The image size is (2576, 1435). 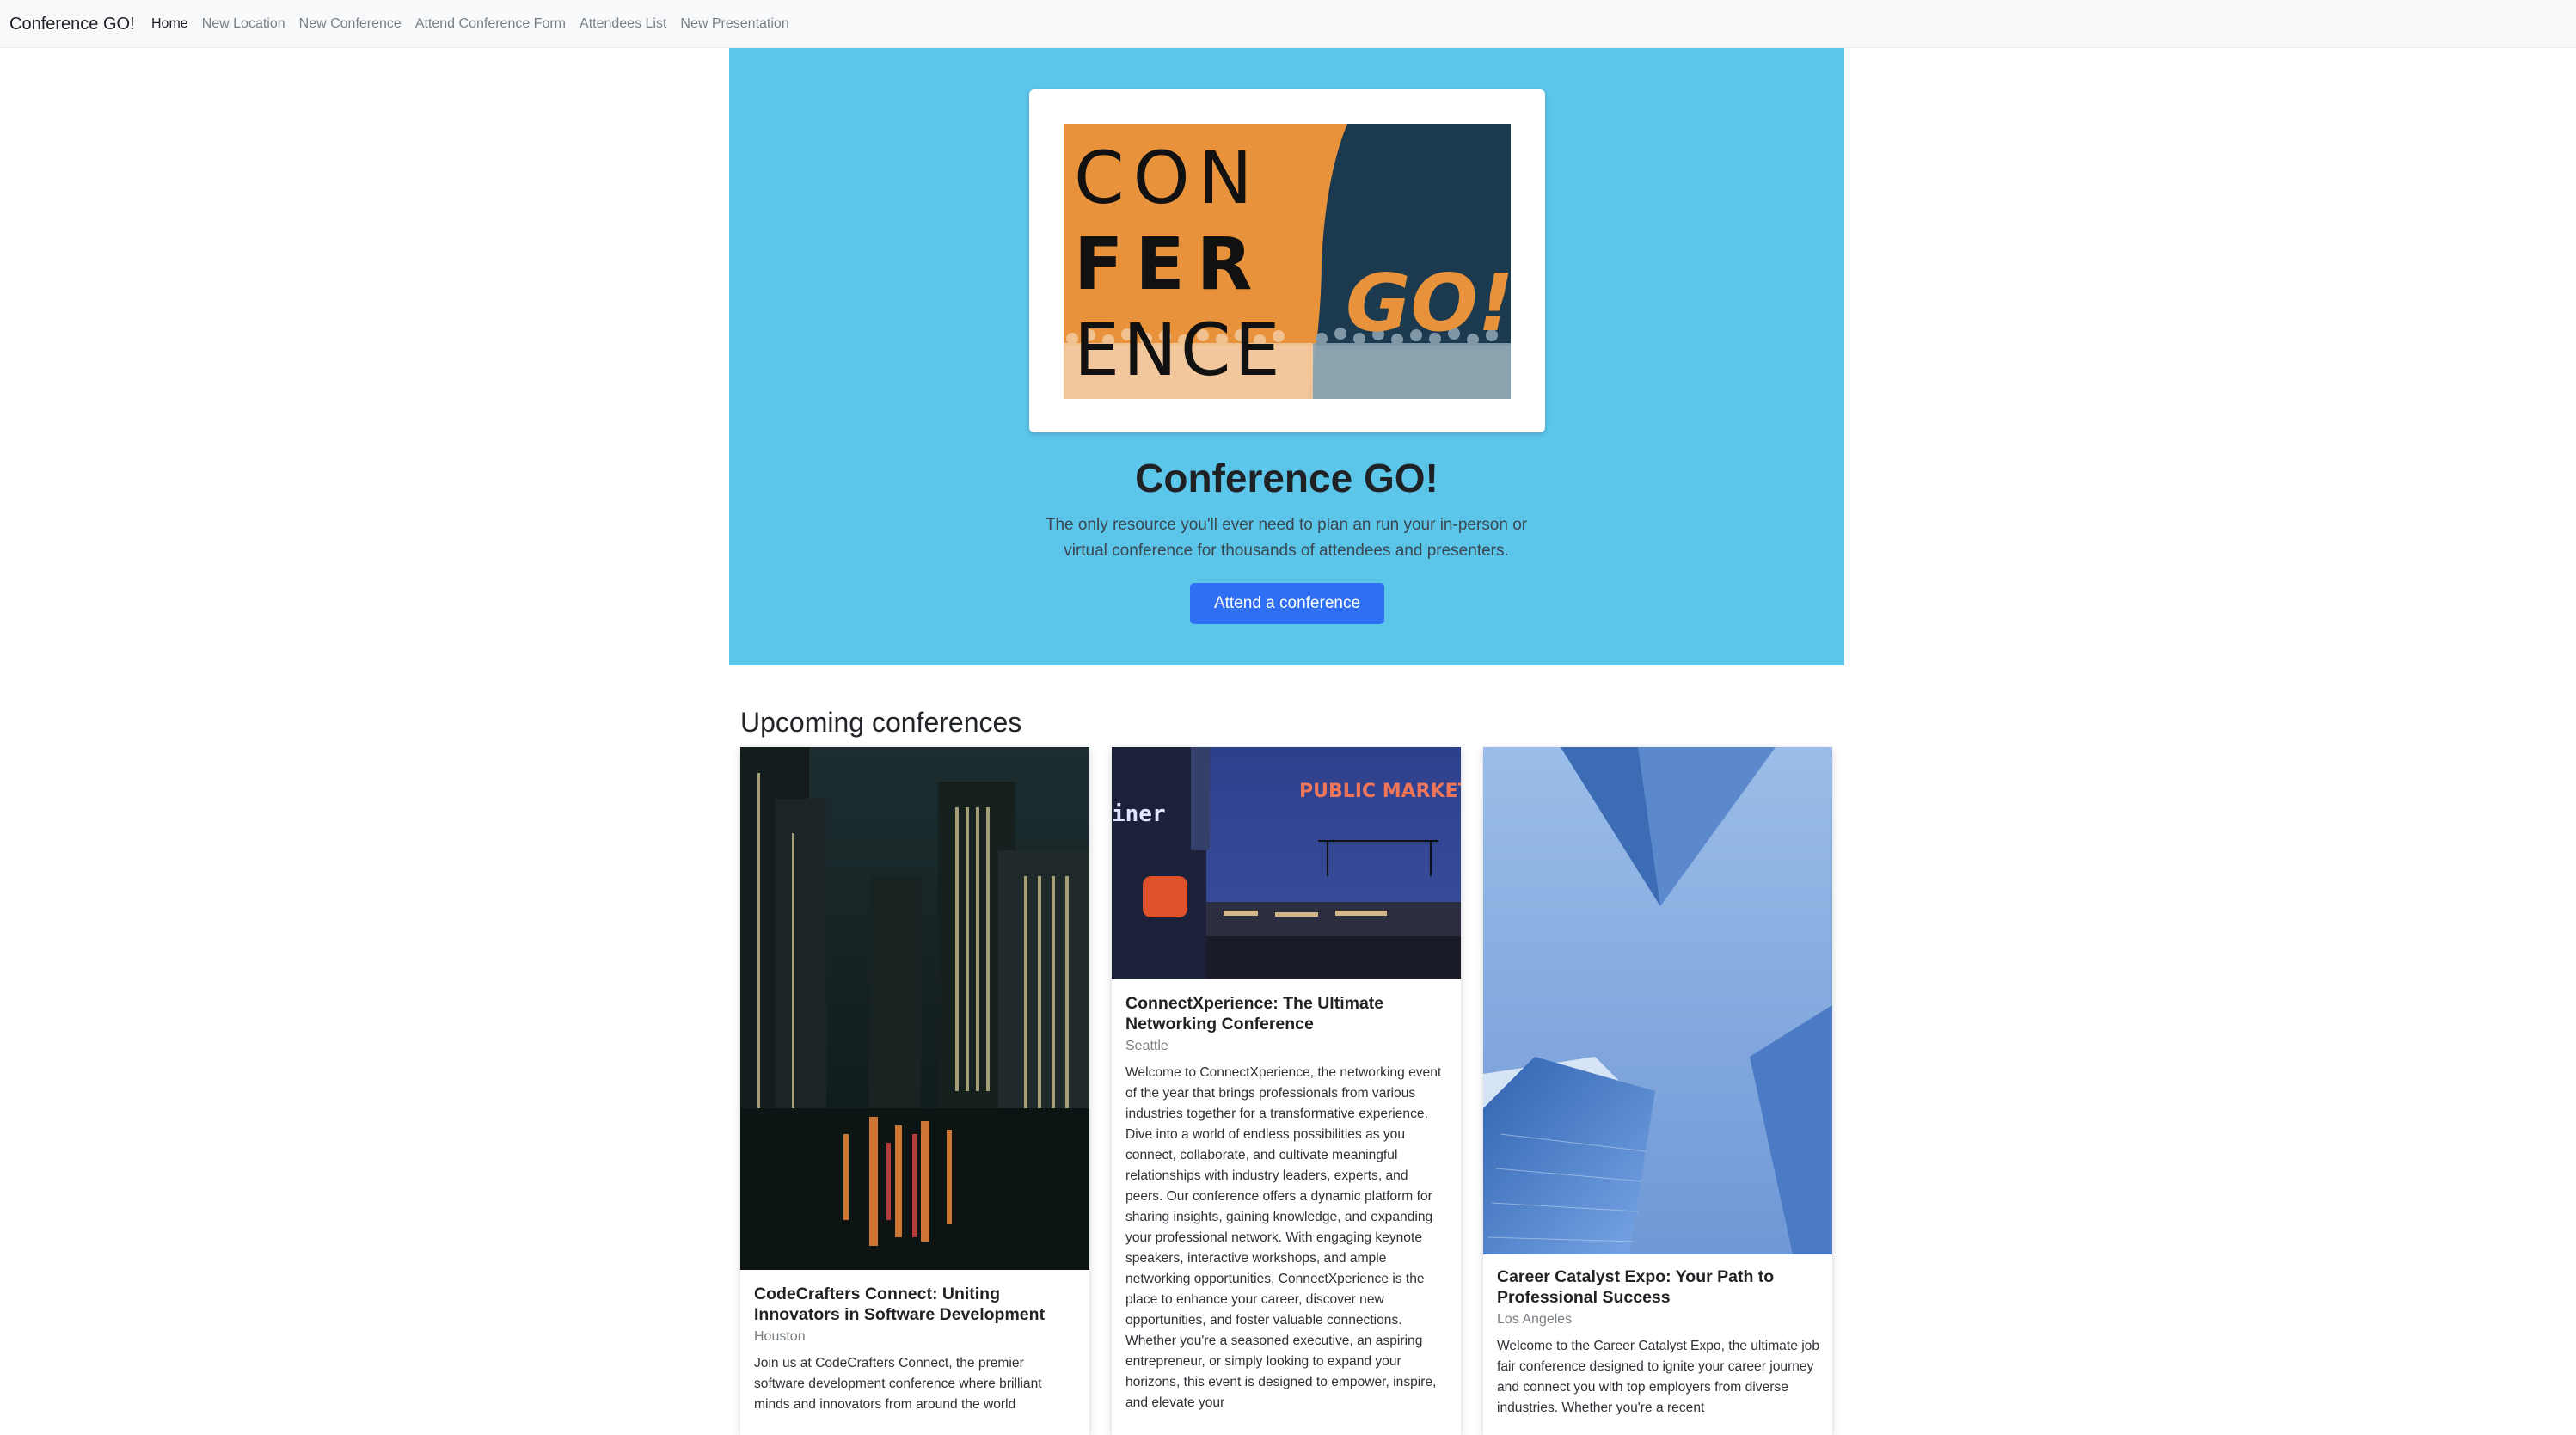 What do you see at coordinates (169, 24) in the screenshot?
I see `nav-link-home: Home` at bounding box center [169, 24].